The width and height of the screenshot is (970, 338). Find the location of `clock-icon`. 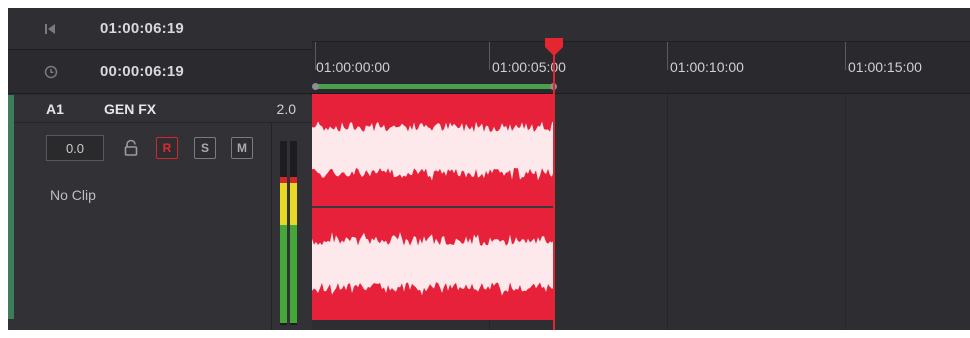

clock-icon is located at coordinates (62, 72).